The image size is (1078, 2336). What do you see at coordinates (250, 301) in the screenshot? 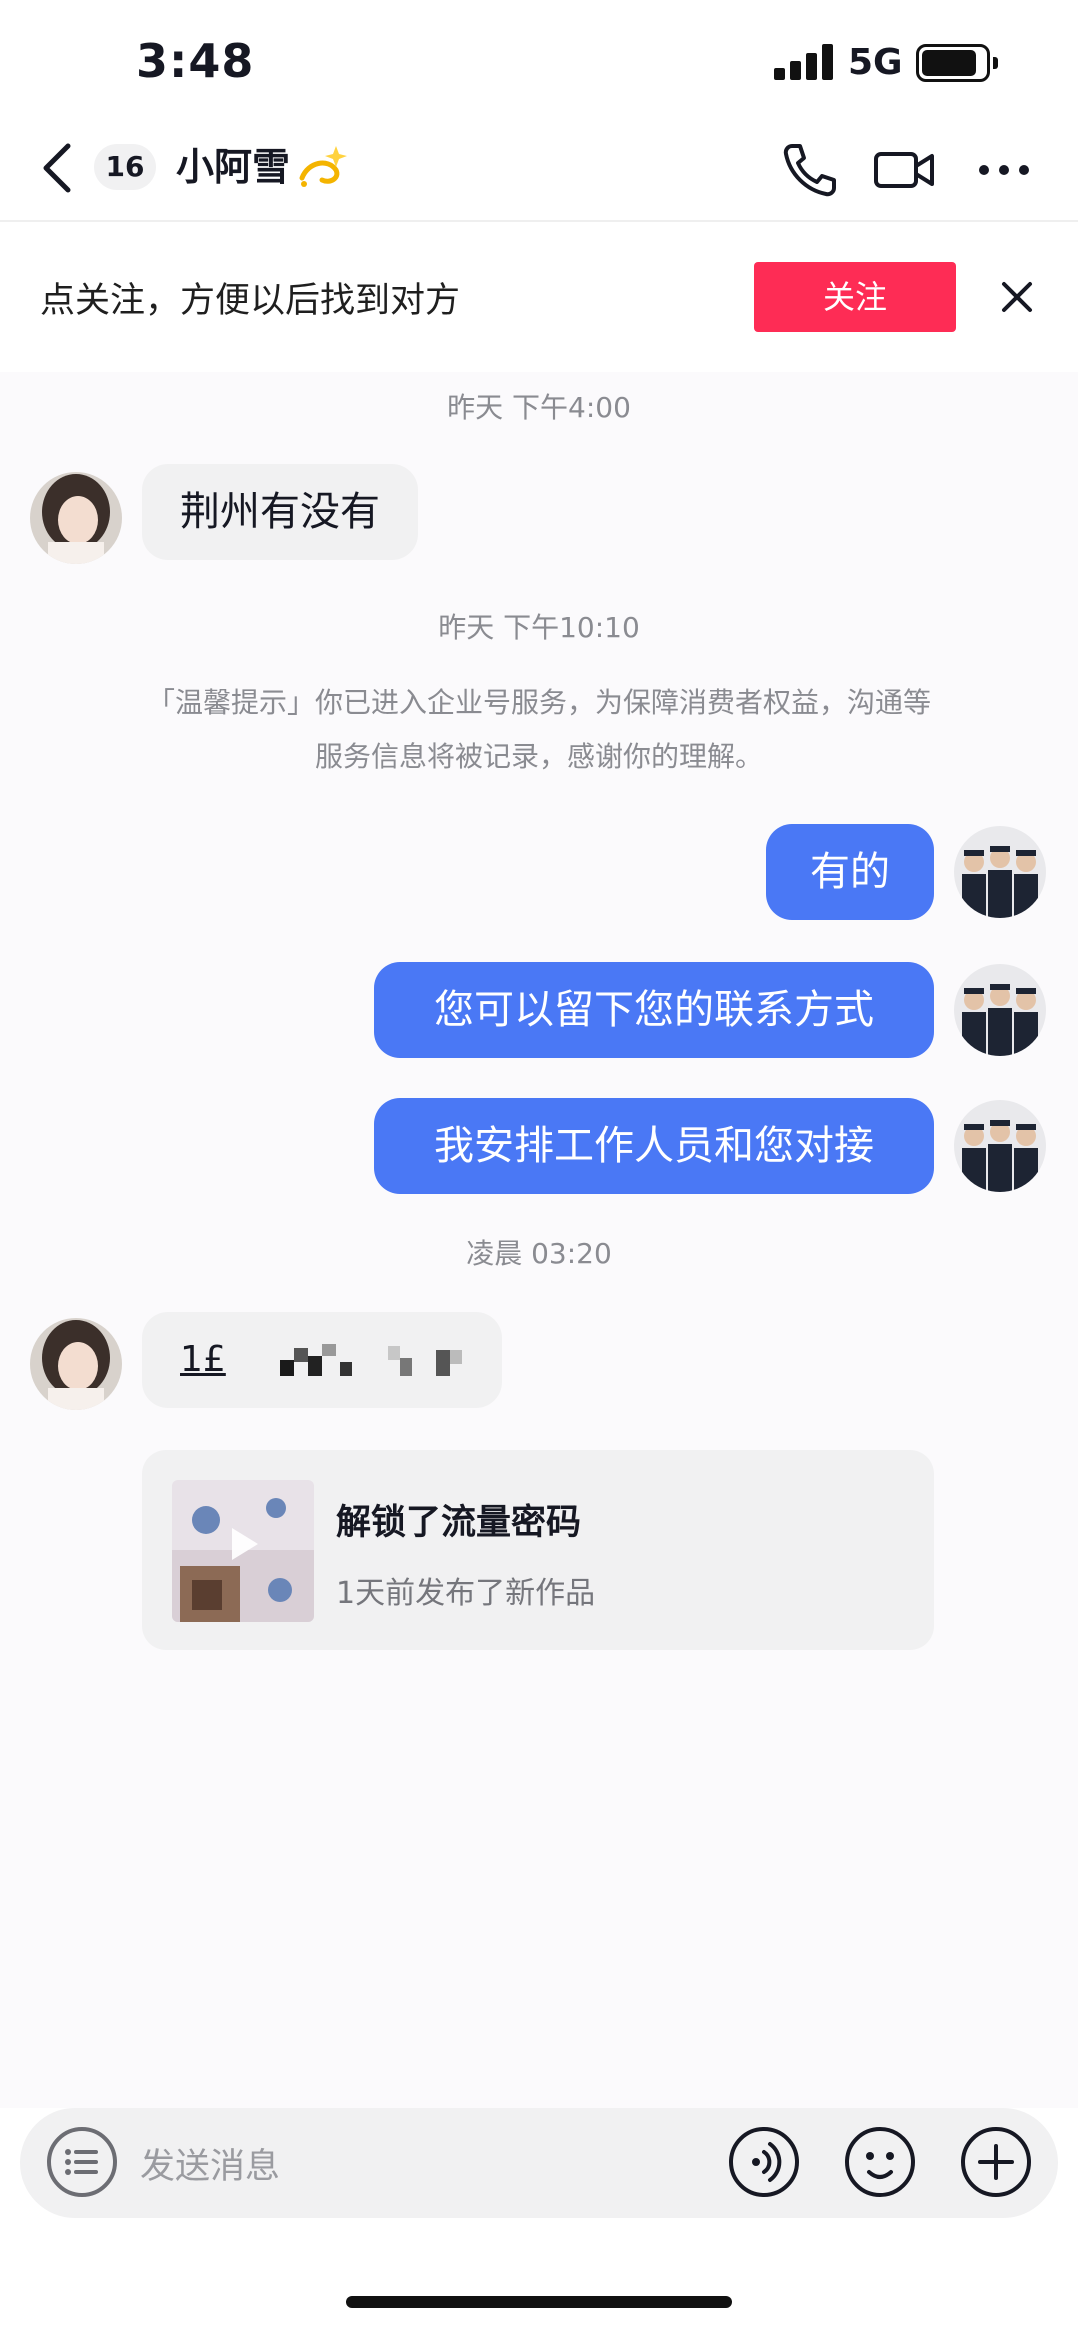
I see `follow-prompt-text: 点关注，方便以后找到对方` at bounding box center [250, 301].